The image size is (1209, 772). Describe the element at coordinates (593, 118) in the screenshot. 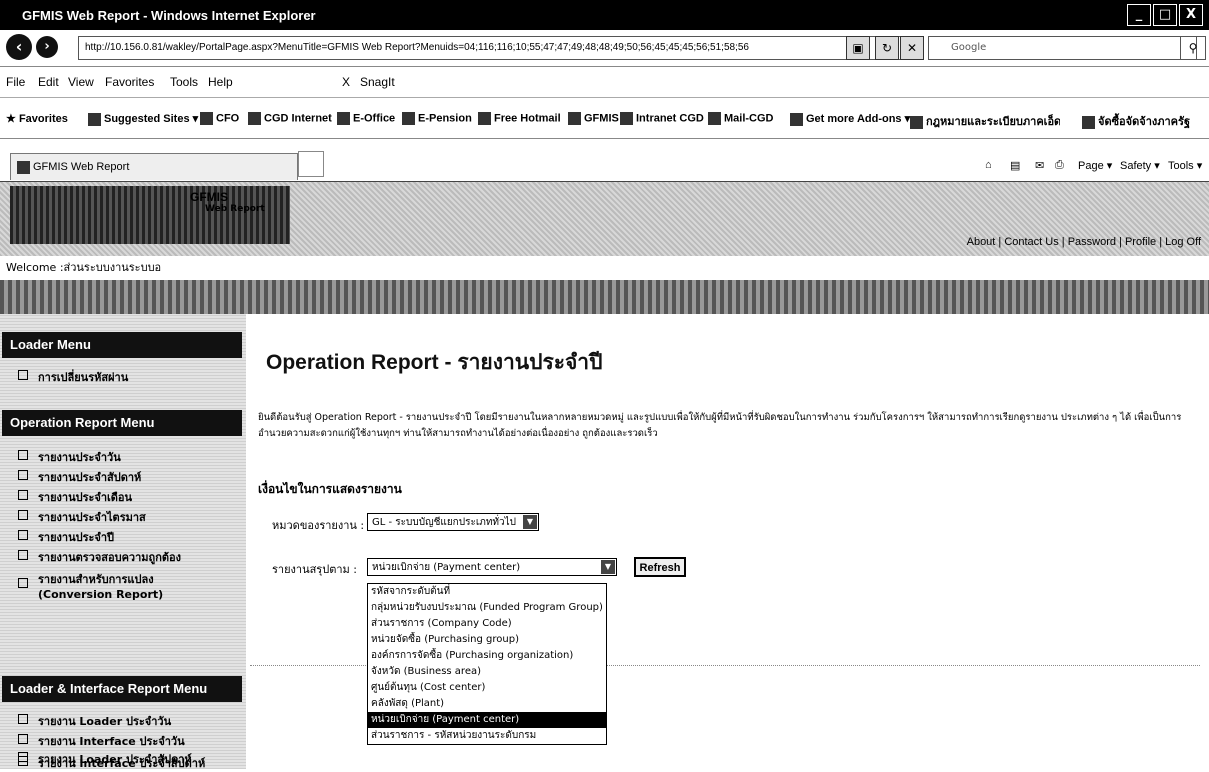

I see `fav-gfmis: GFMIS` at that location.